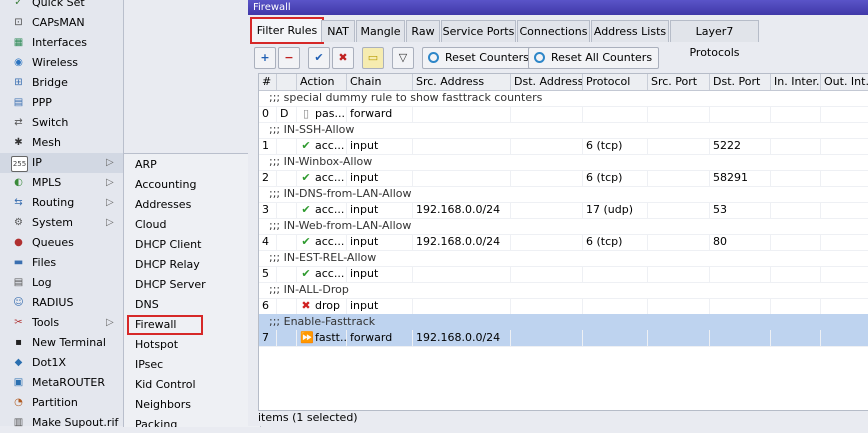 This screenshot has width=868, height=433. Describe the element at coordinates (42, 282) in the screenshot. I see `sidebar-item-label: Log` at that location.